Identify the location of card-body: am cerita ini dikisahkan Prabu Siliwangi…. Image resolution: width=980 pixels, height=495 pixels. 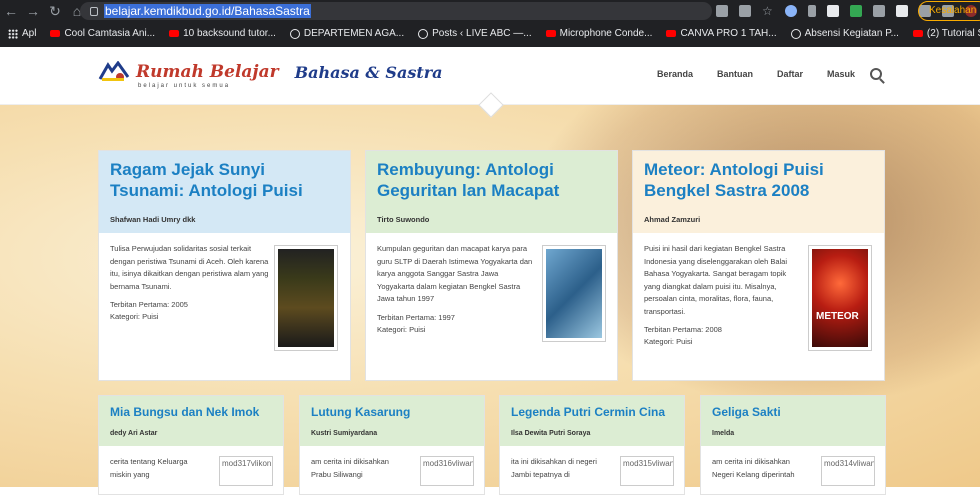
(392, 468).